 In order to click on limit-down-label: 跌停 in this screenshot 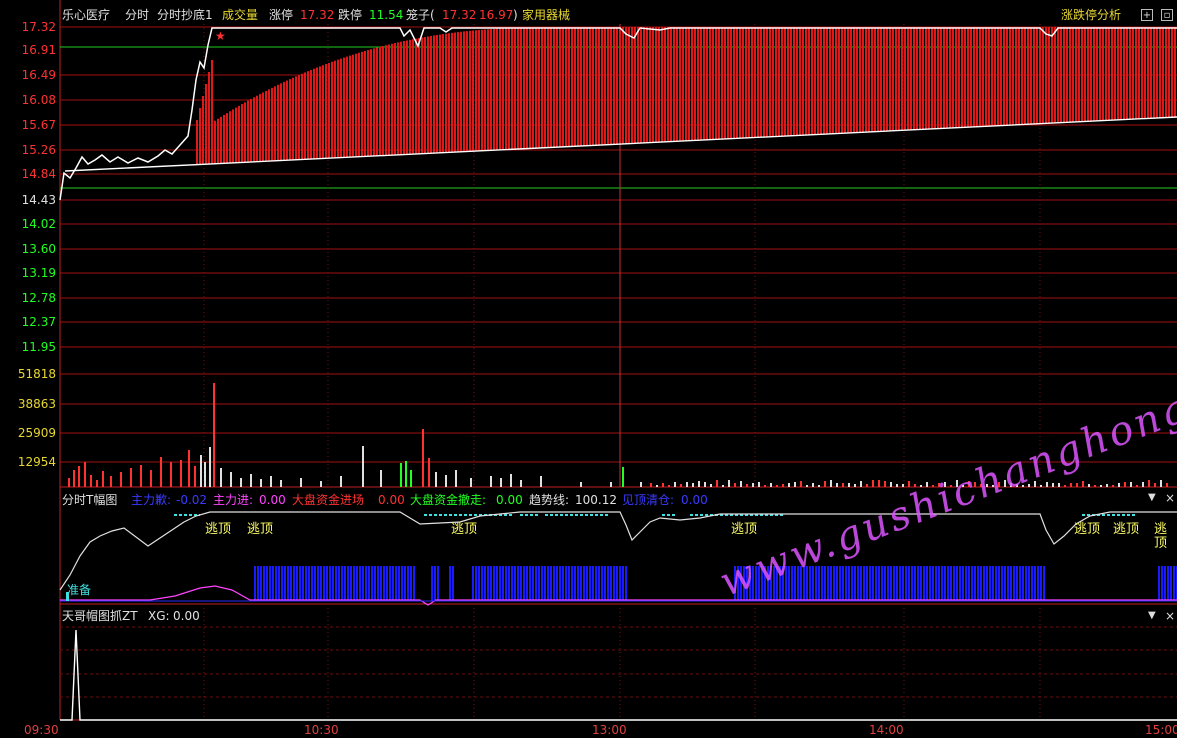, I will do `click(350, 15)`.